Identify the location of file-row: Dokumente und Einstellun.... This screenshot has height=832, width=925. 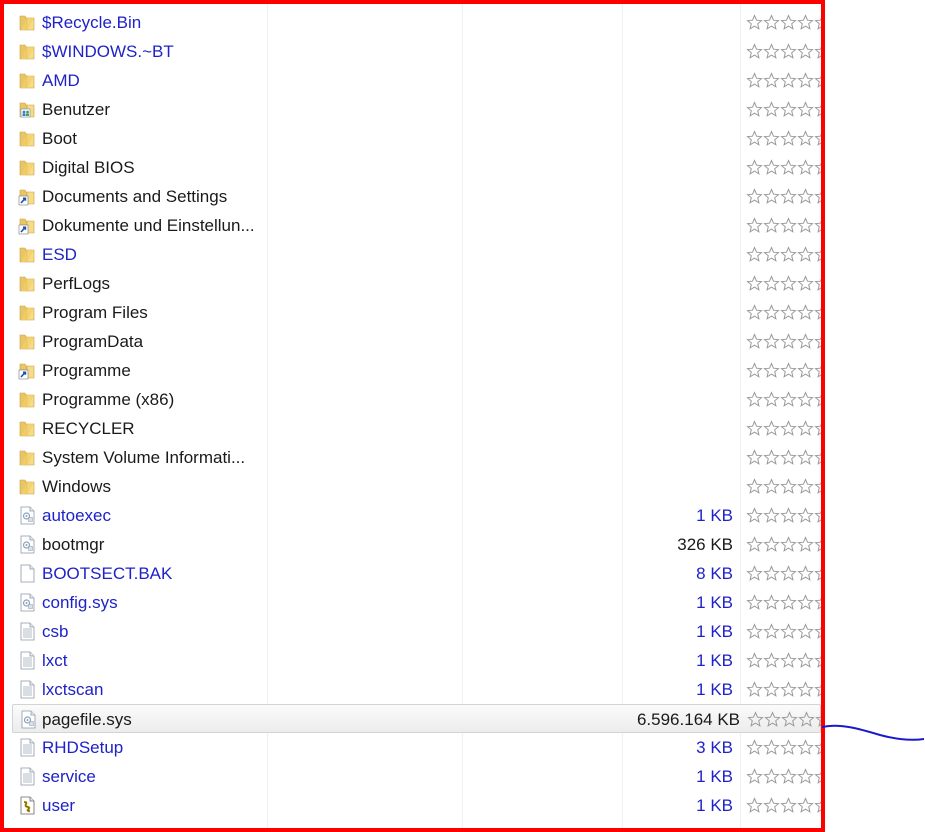
(412, 225).